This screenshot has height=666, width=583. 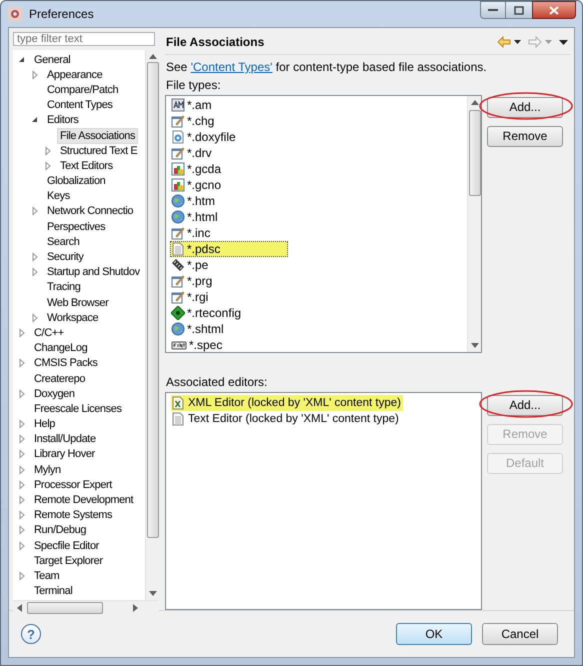 I want to click on close-button, so click(x=554, y=10).